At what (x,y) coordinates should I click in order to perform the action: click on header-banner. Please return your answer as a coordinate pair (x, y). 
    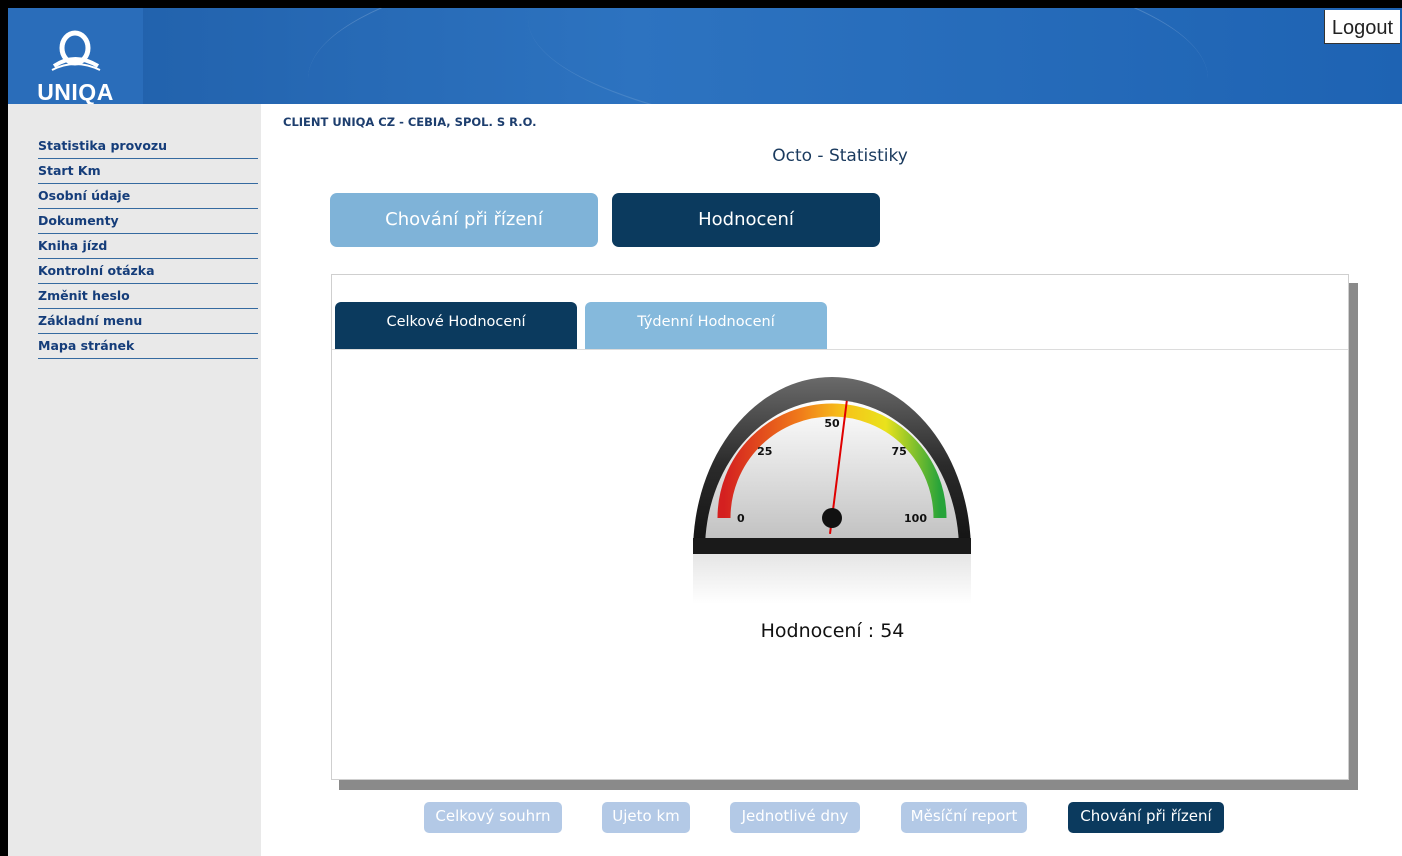
    Looking at the image, I should click on (705, 56).